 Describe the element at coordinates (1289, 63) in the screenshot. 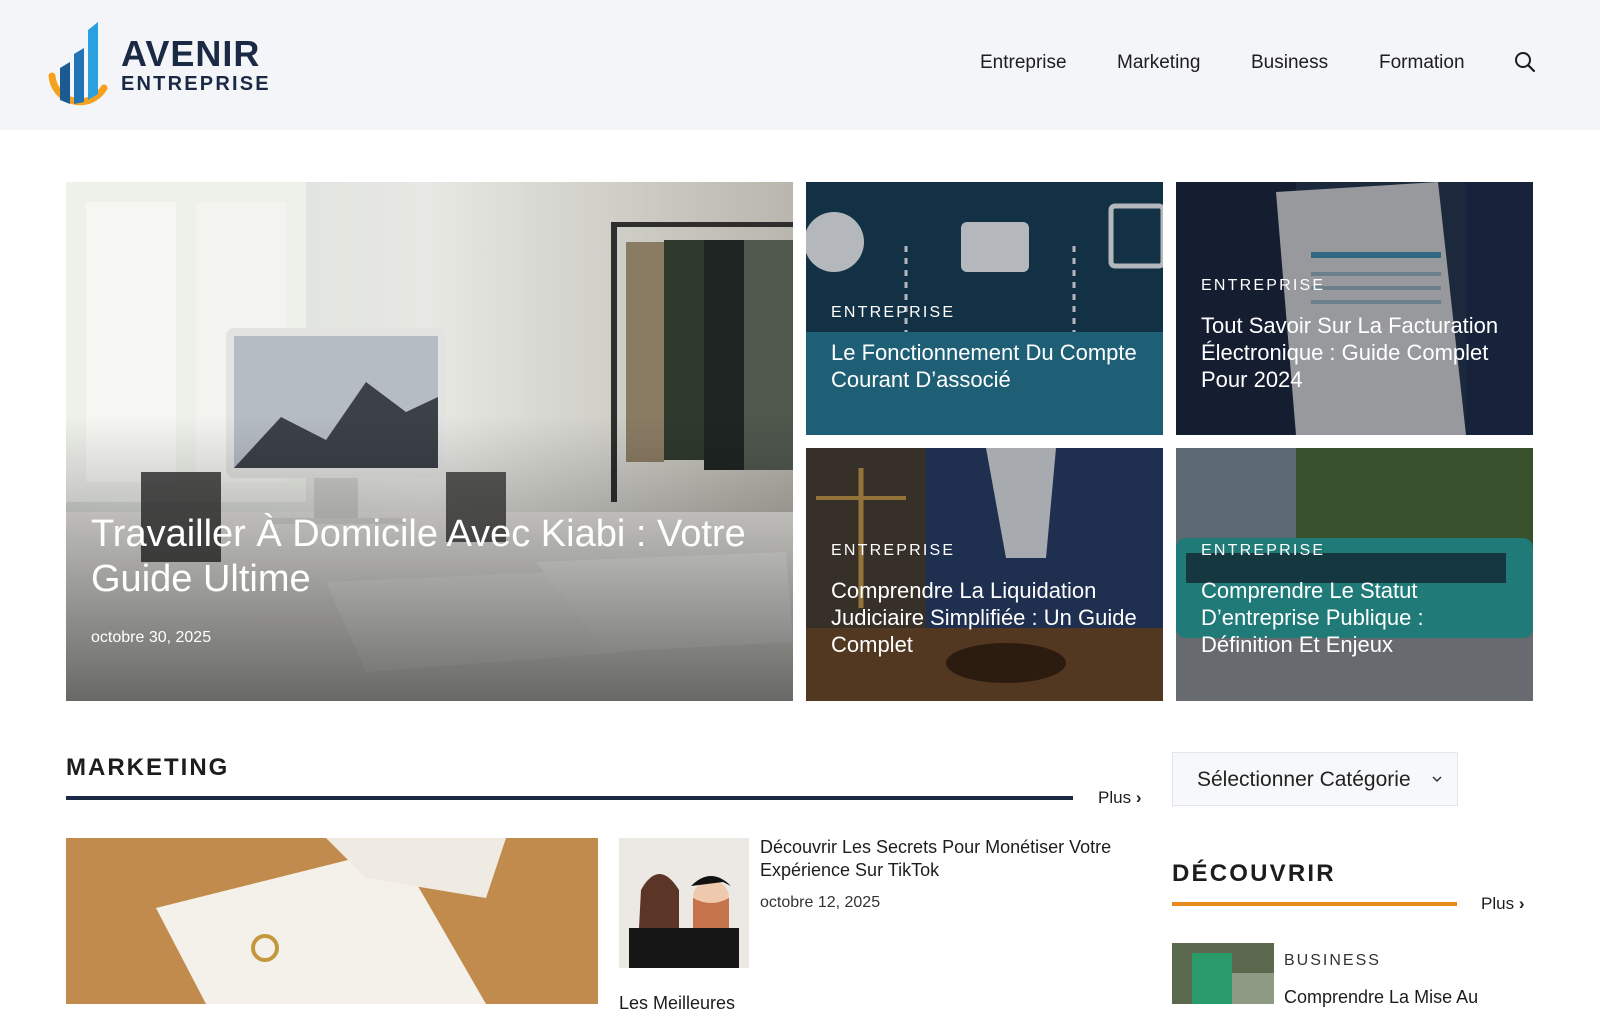

I see `nav-item-business: Business` at that location.